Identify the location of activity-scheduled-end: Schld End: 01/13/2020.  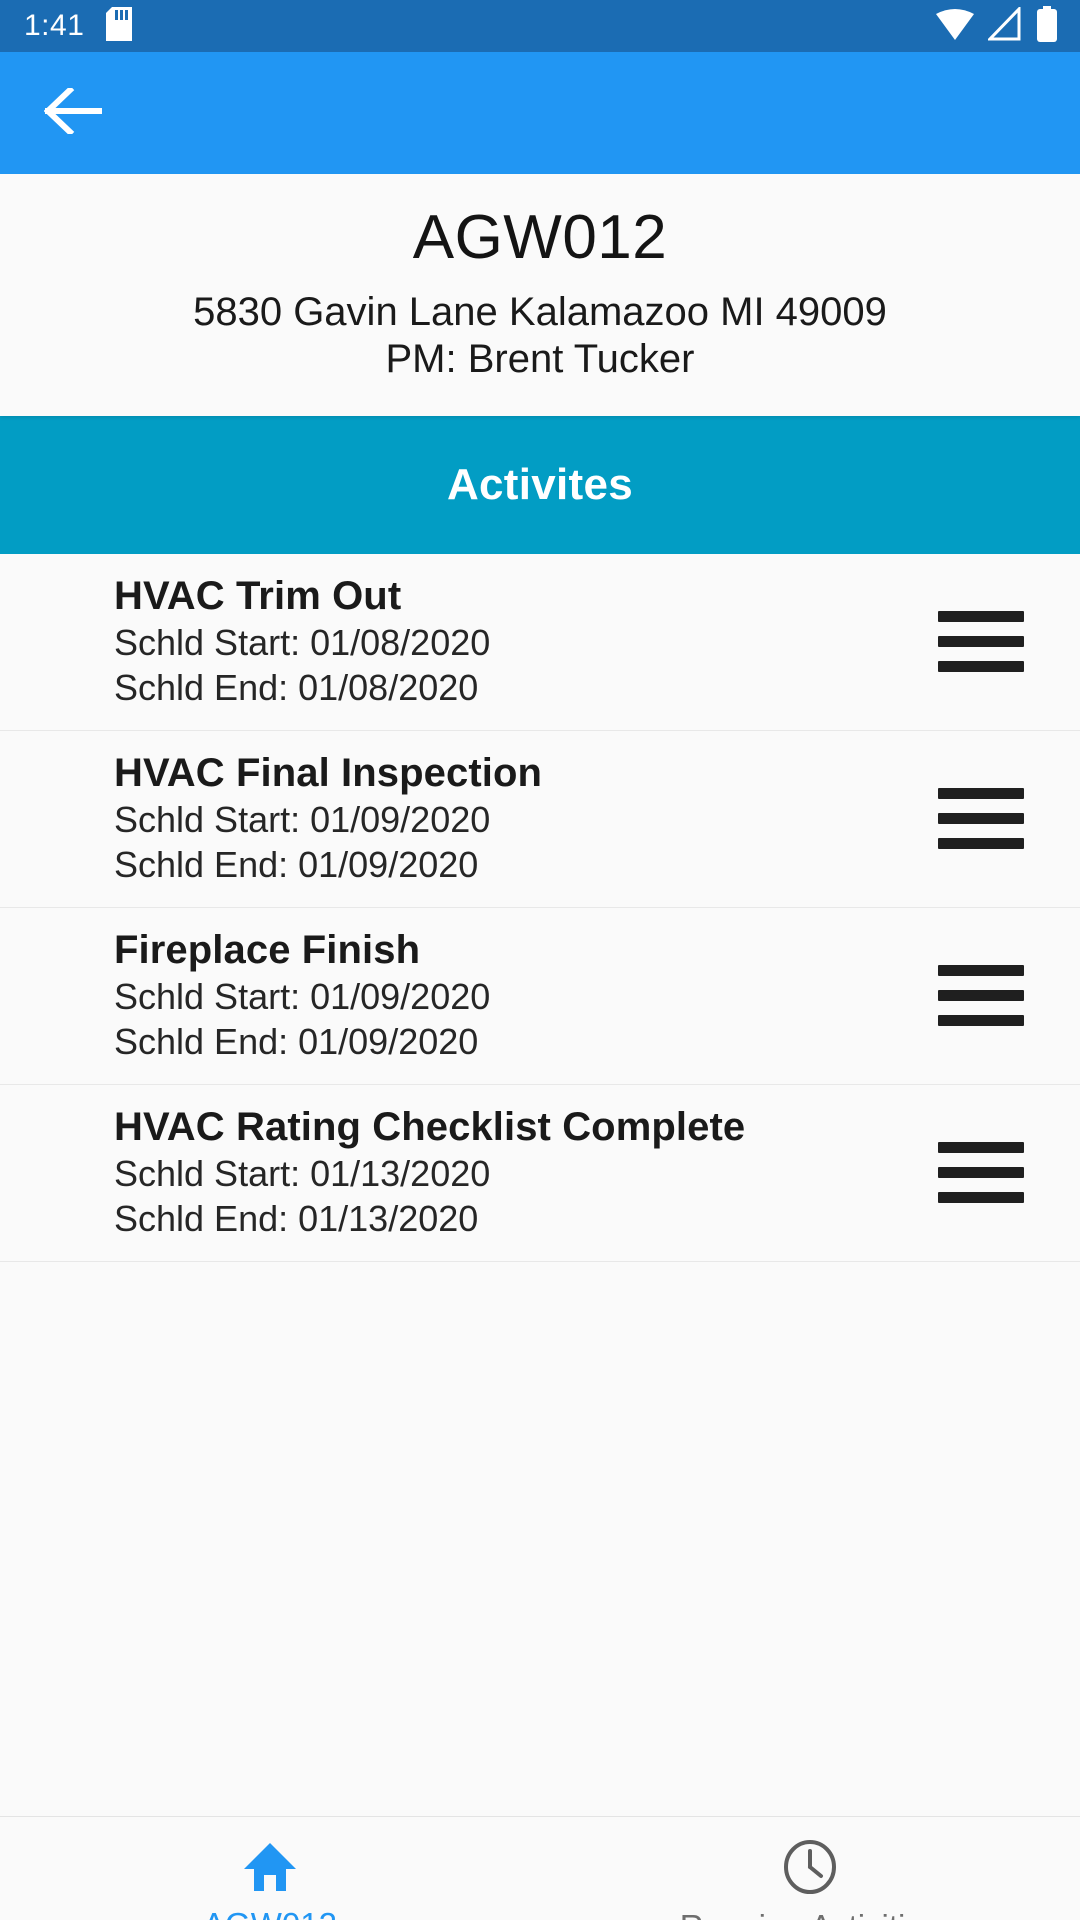
(296, 1218).